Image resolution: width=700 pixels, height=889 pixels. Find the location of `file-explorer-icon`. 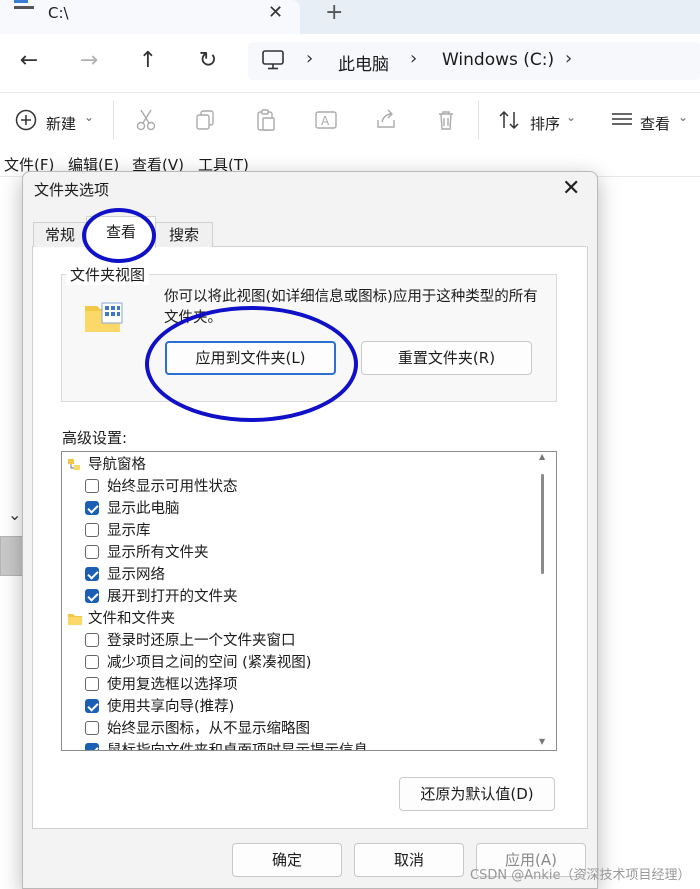

file-explorer-icon is located at coordinates (24, 6).